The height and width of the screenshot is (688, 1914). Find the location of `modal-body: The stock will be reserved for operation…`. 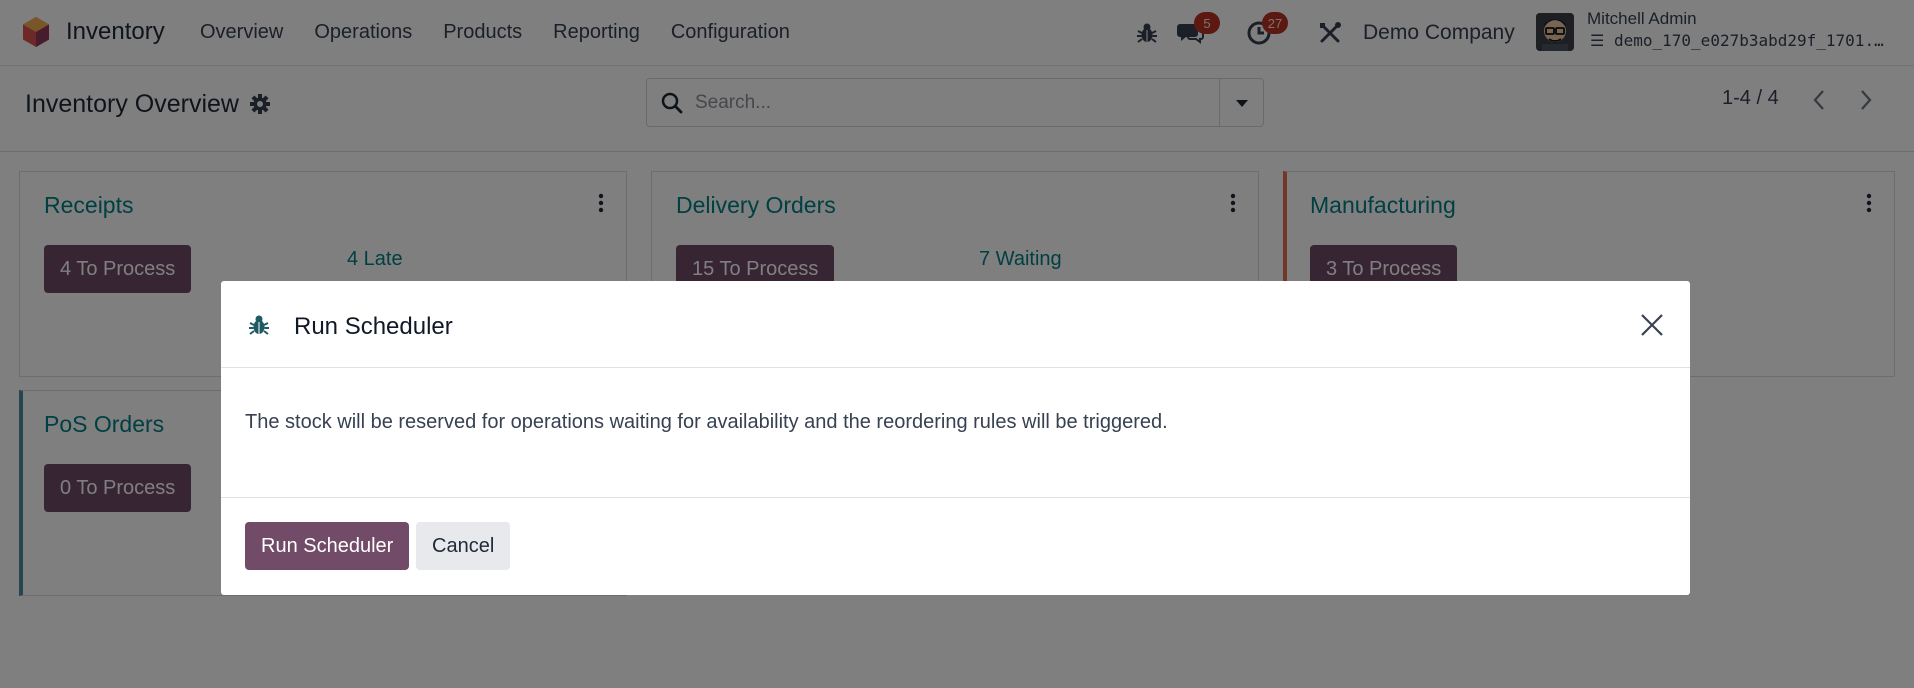

modal-body: The stock will be reserved for operation… is located at coordinates (955, 433).